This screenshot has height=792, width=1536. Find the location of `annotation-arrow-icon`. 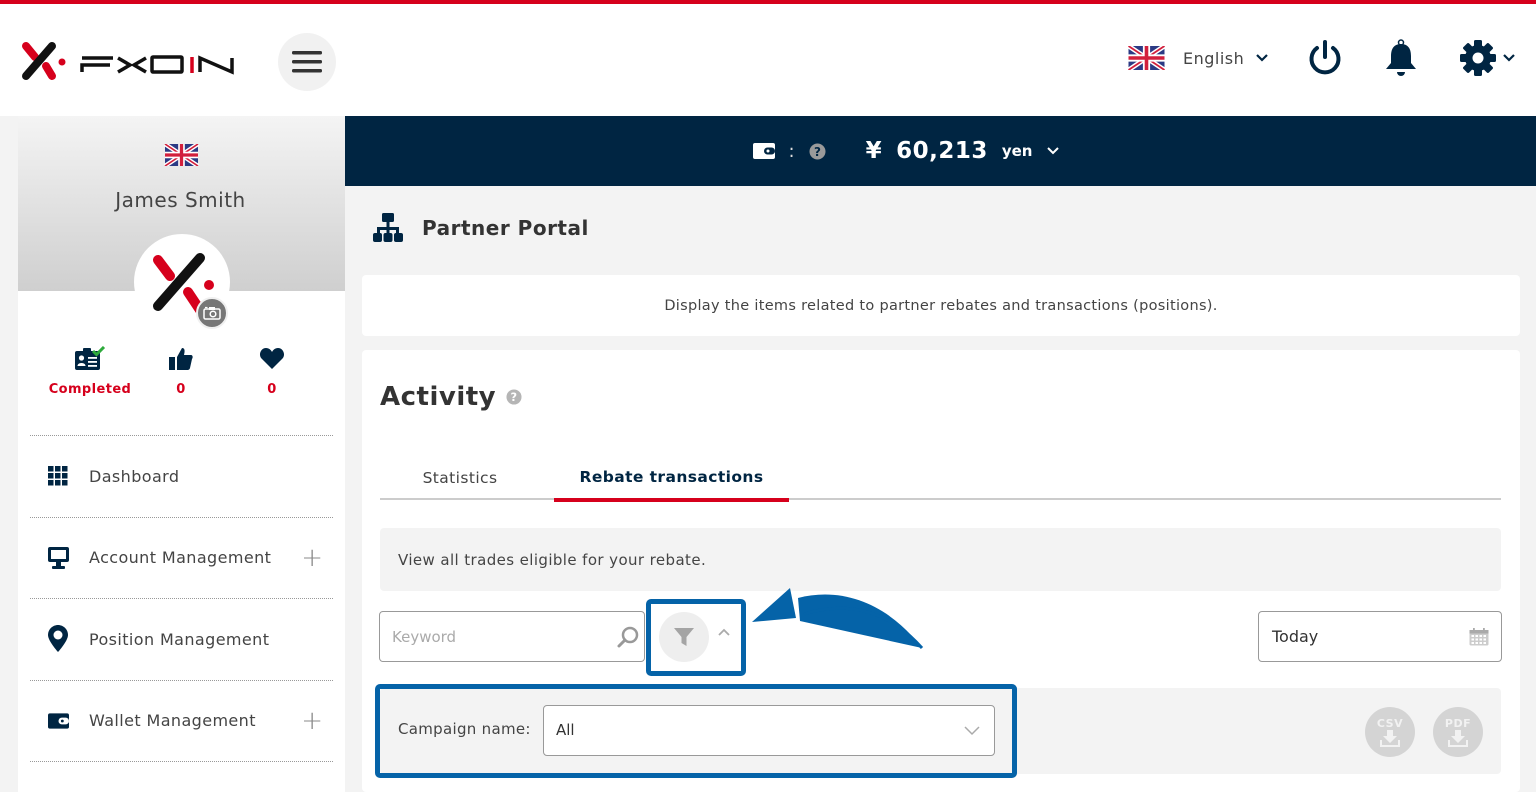

annotation-arrow-icon is located at coordinates (838, 618).